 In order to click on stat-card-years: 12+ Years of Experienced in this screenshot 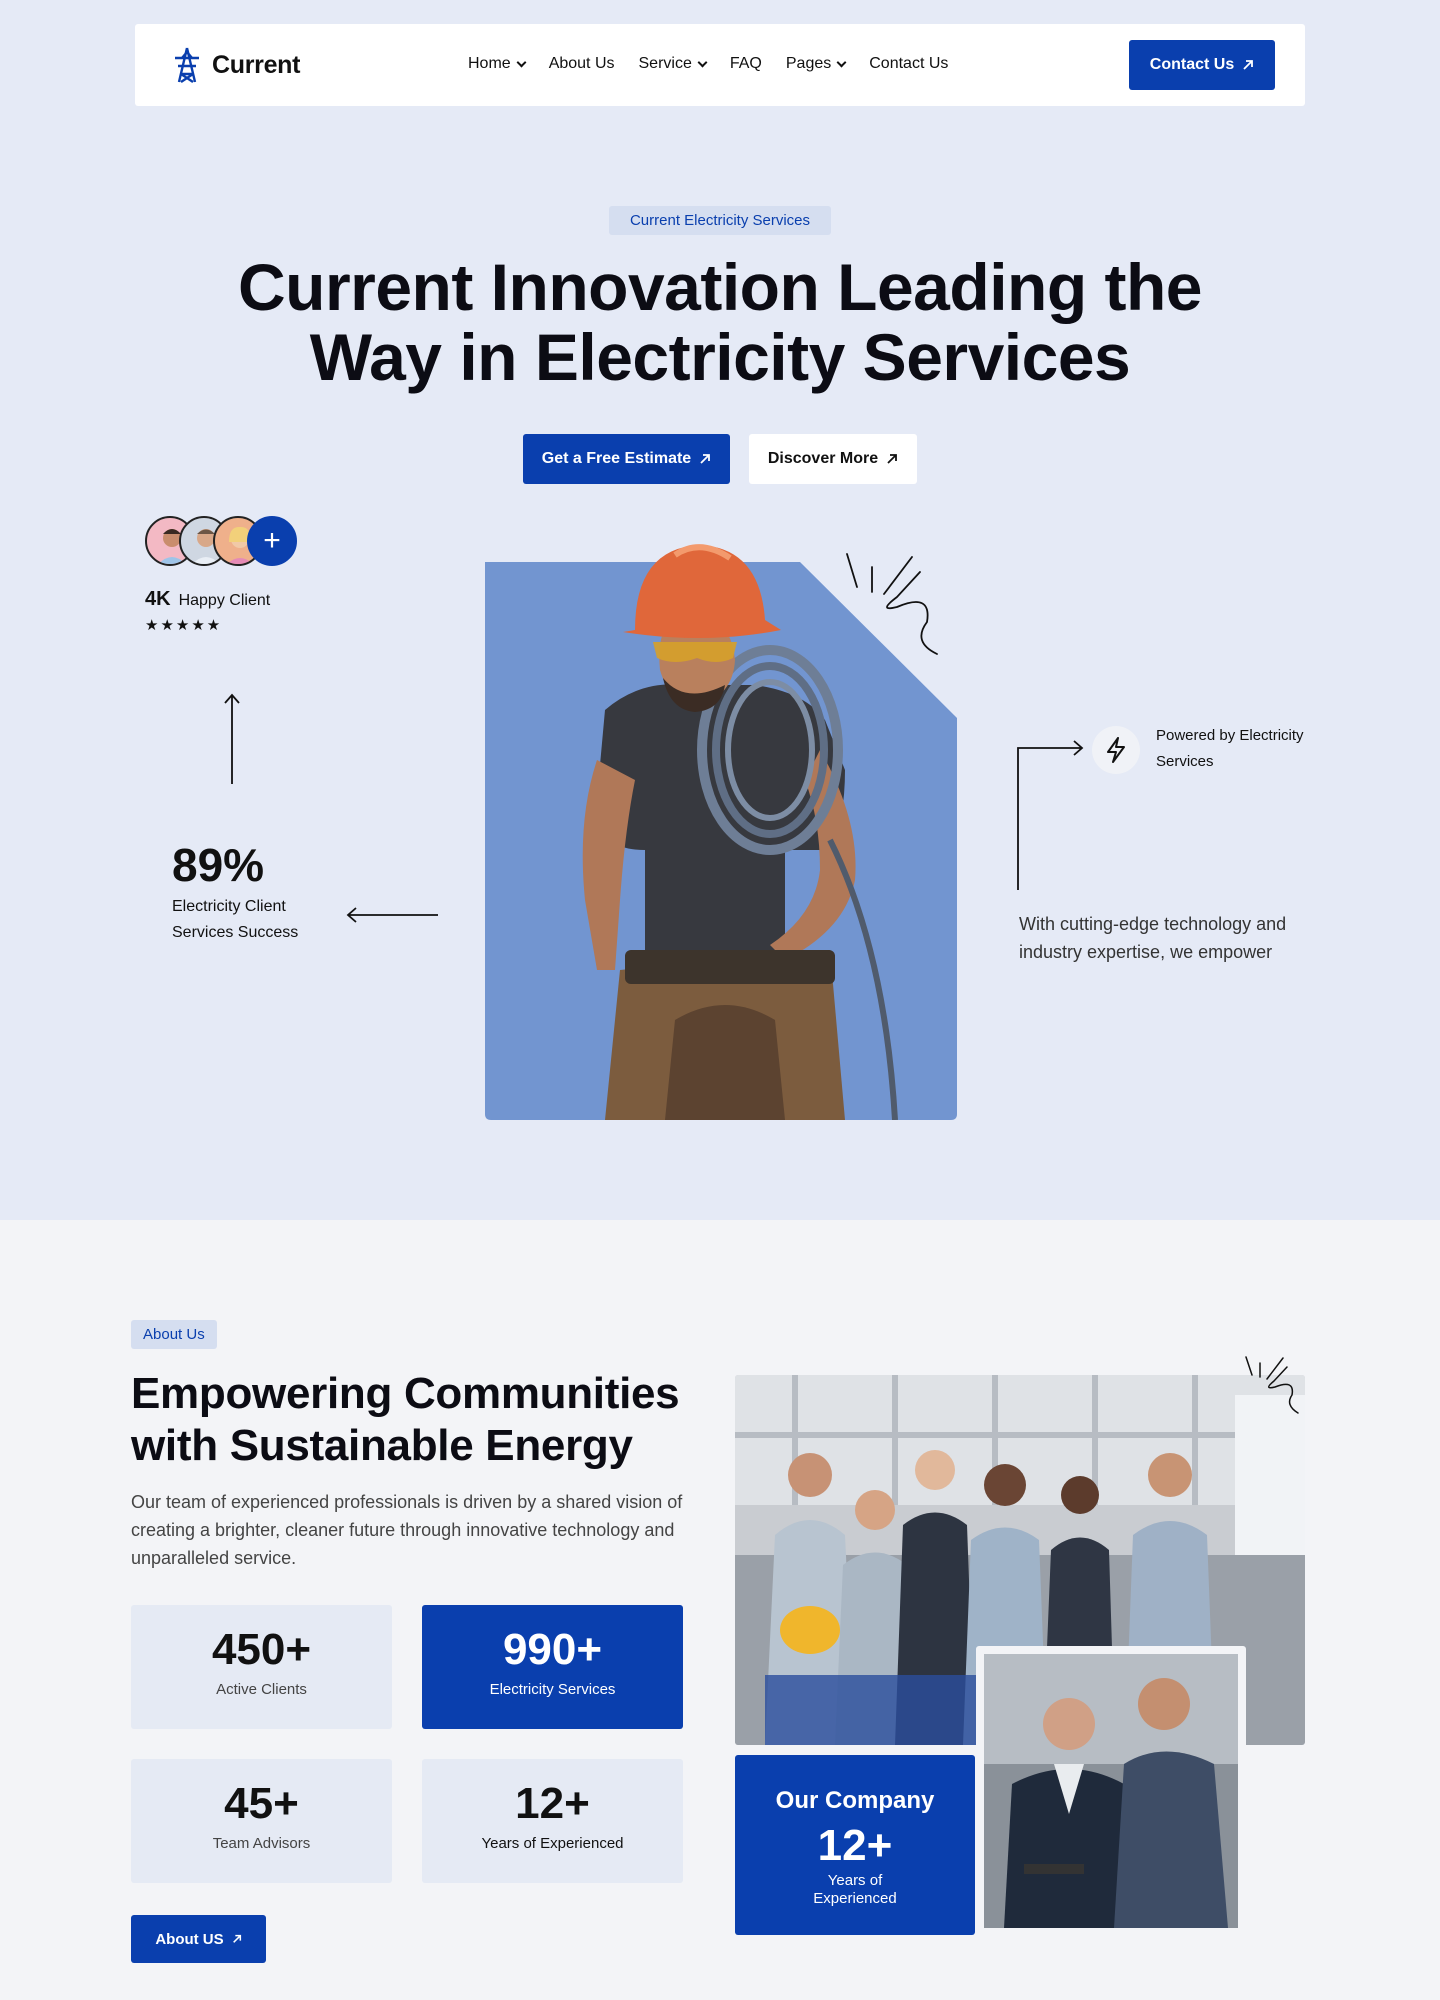, I will do `click(552, 1821)`.